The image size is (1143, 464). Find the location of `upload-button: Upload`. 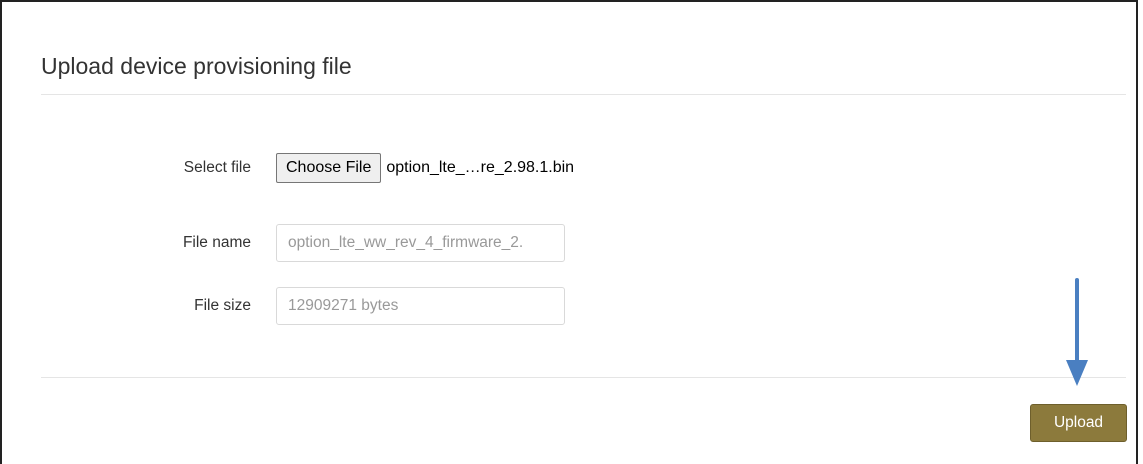

upload-button: Upload is located at coordinates (1078, 423).